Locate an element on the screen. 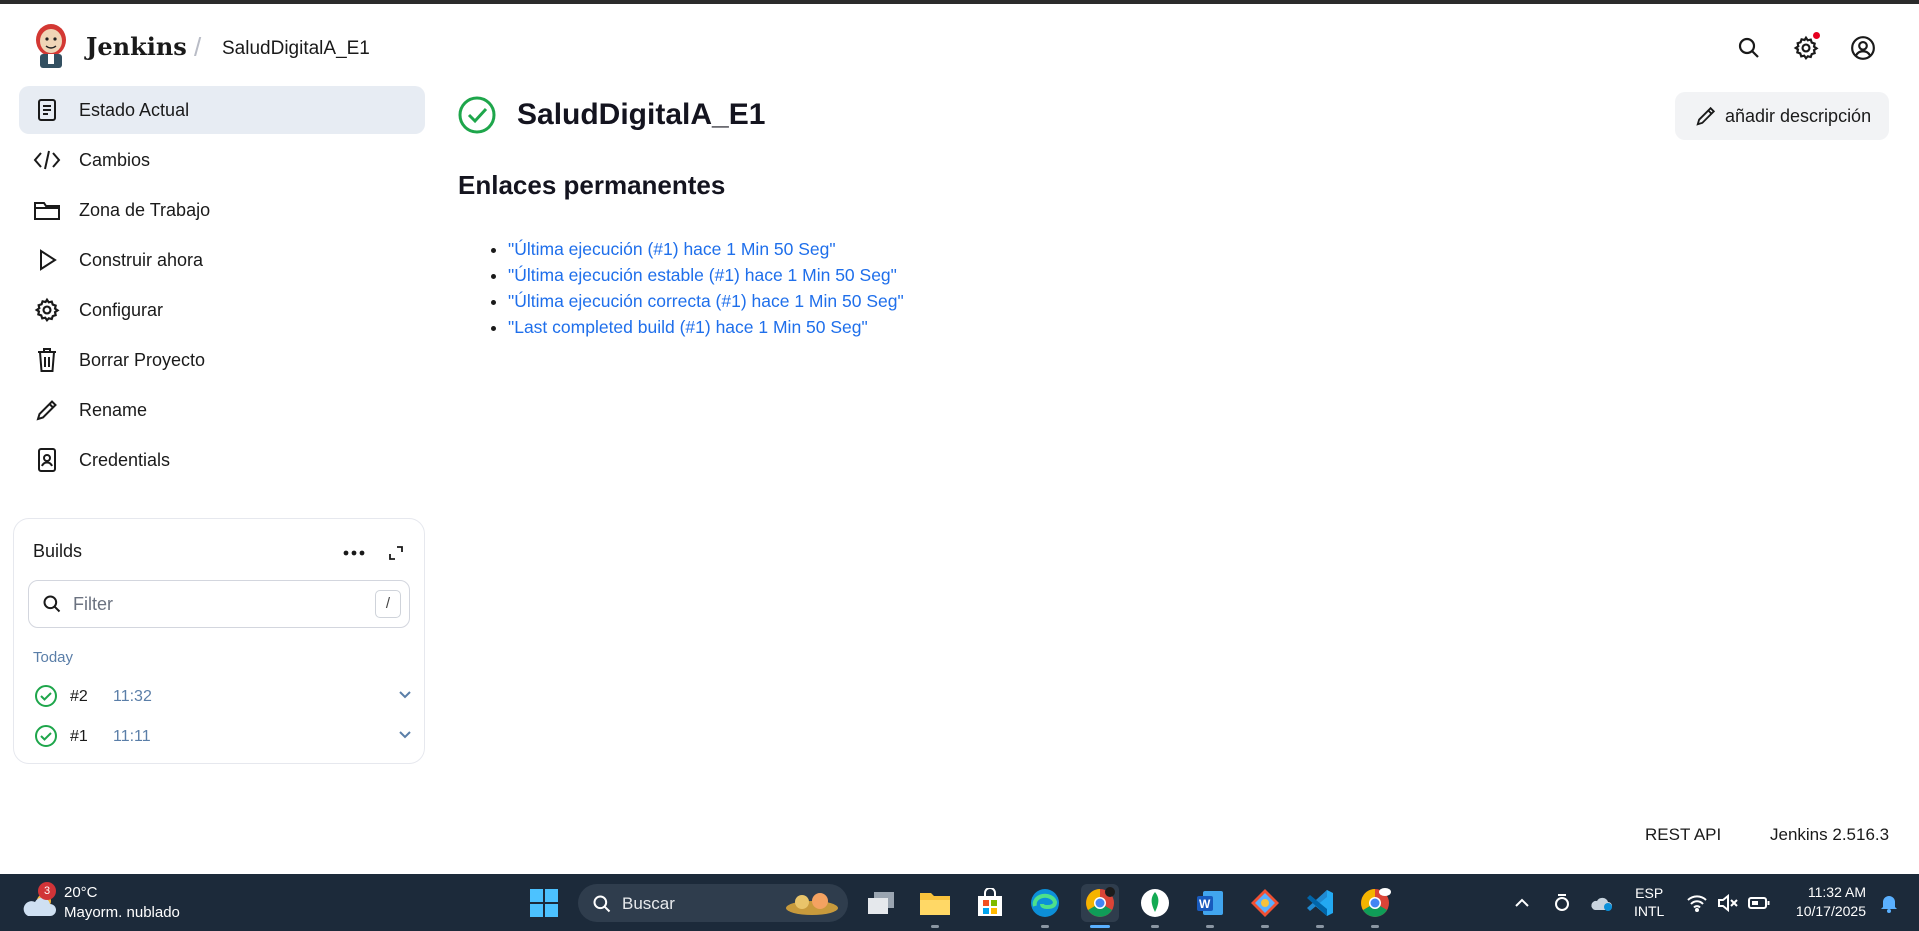 This screenshot has height=931, width=1919. taskbar-git-tool is located at coordinates (1265, 906).